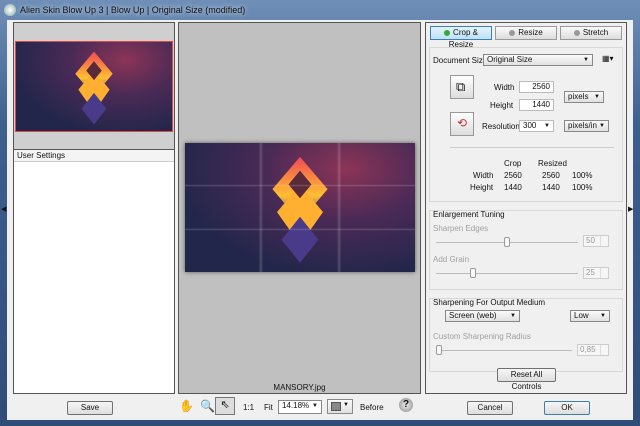 The width and height of the screenshot is (640, 426). Describe the element at coordinates (551, 187) in the screenshot. I see `summary-resized-value: 1440` at that location.